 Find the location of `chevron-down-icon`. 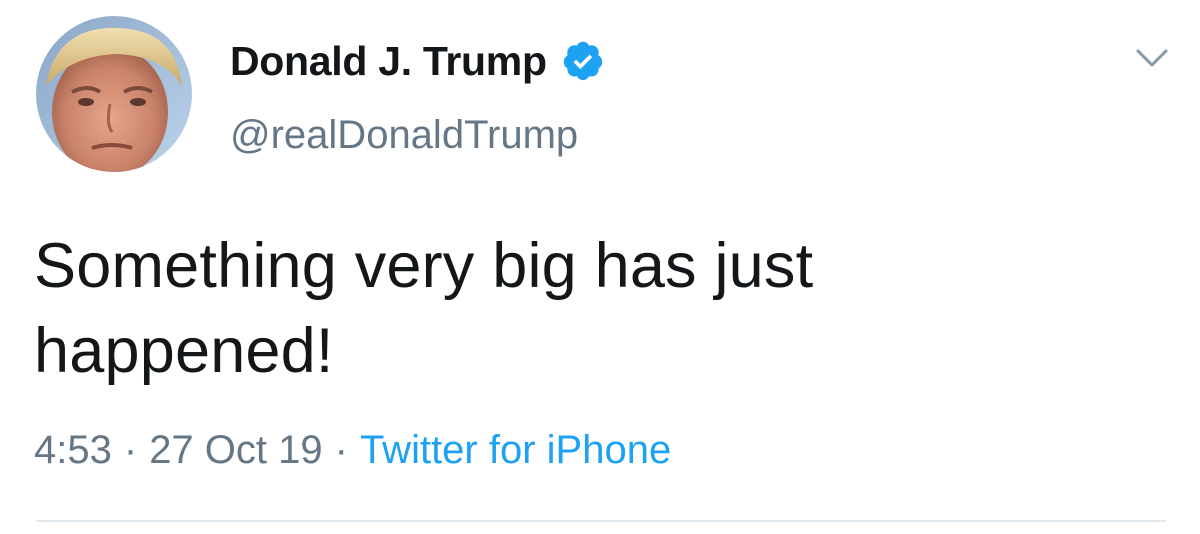

chevron-down-icon is located at coordinates (1152, 58).